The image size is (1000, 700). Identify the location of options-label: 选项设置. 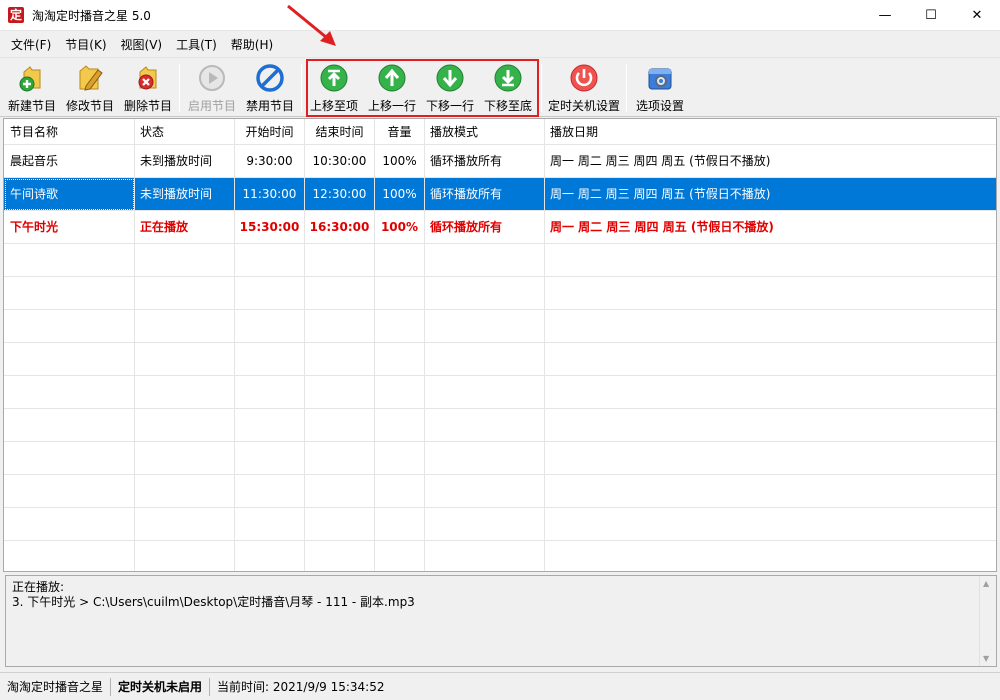
(659, 106).